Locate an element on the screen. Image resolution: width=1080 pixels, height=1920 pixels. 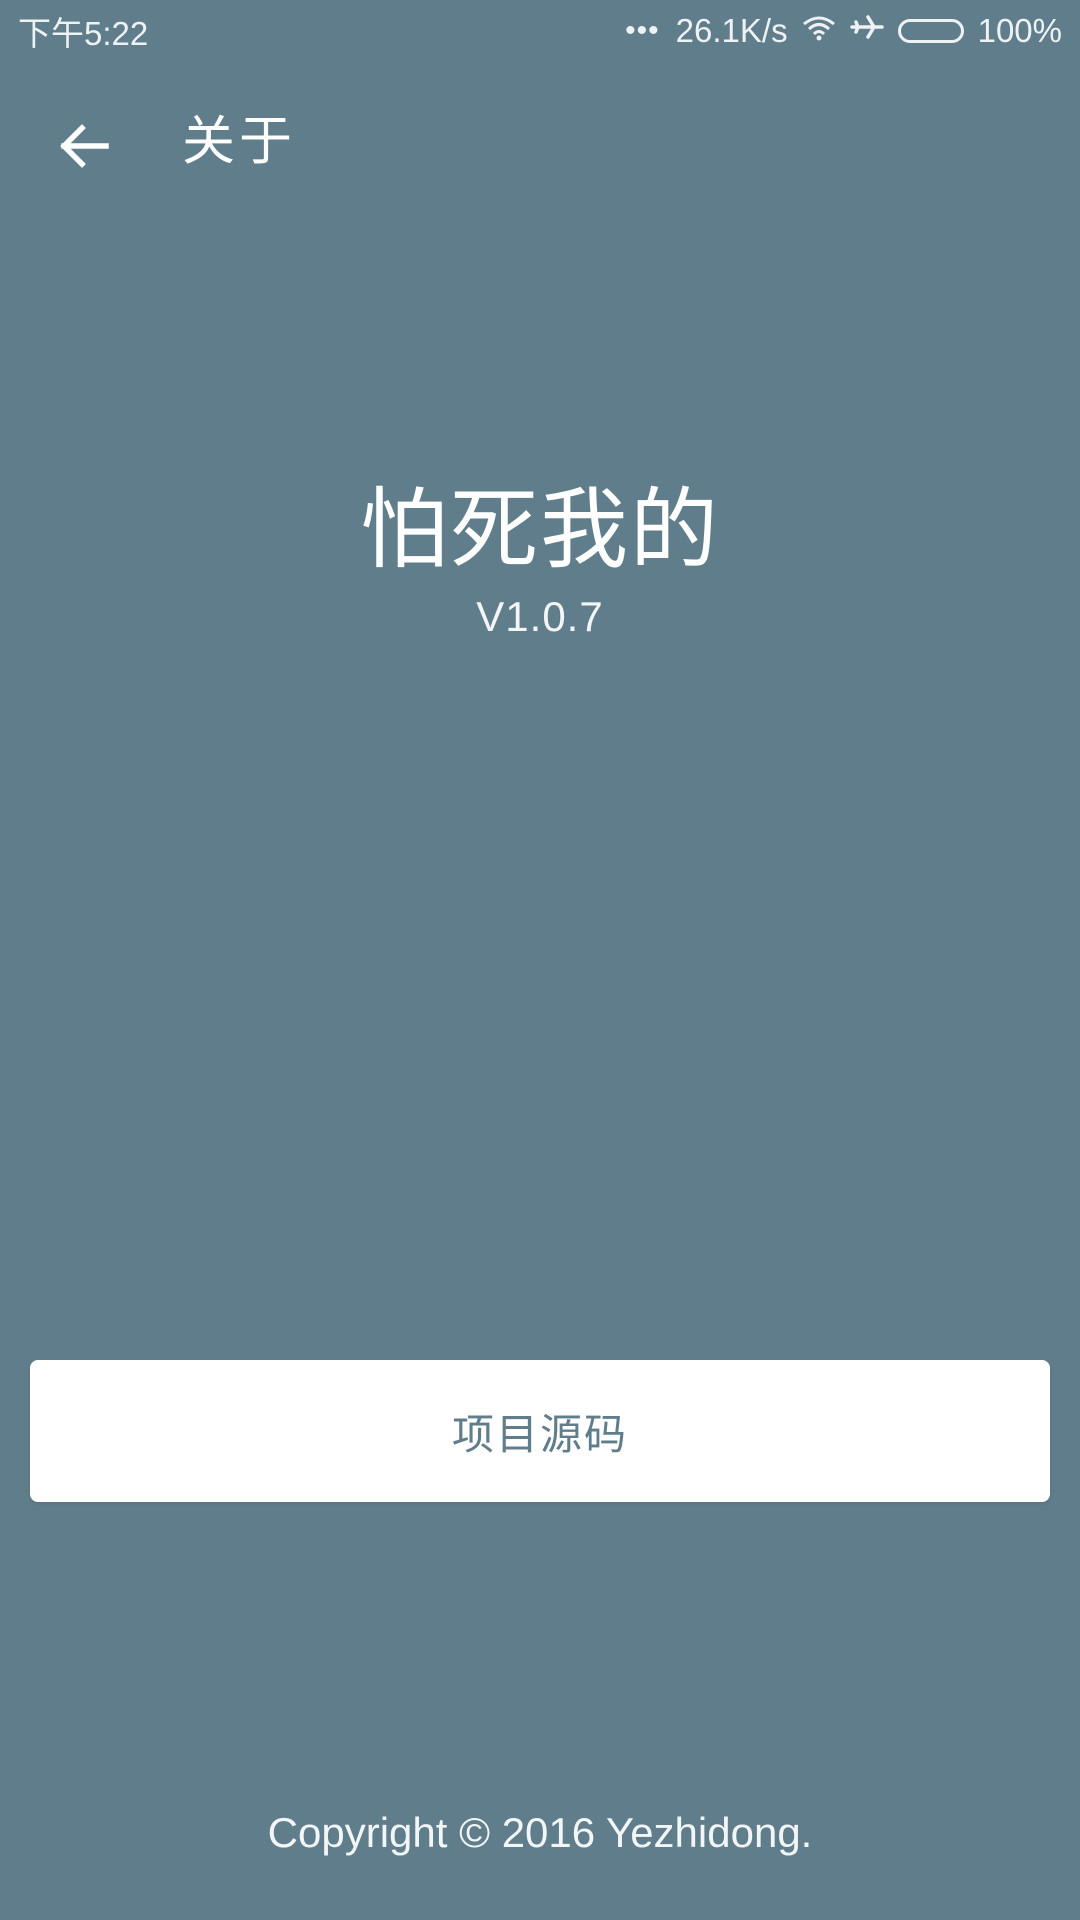
airplane-mode-icon is located at coordinates (866, 31).